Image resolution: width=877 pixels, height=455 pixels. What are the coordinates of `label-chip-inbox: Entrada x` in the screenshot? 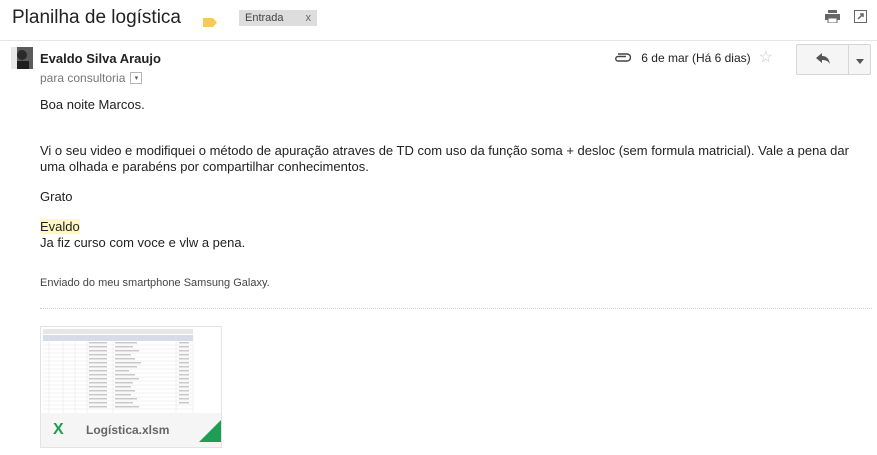 It's located at (278, 18).